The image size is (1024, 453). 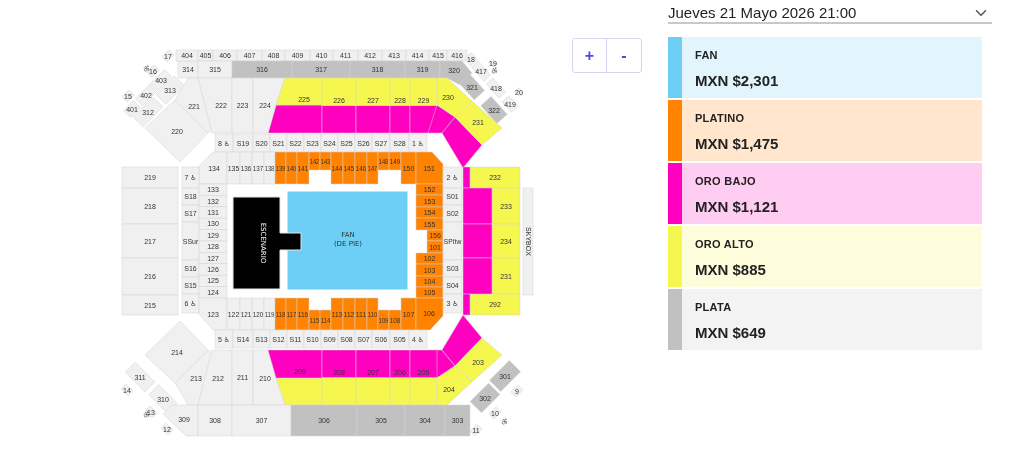 What do you see at coordinates (825, 67) in the screenshot?
I see `price-card: FAN MXN $2,301` at bounding box center [825, 67].